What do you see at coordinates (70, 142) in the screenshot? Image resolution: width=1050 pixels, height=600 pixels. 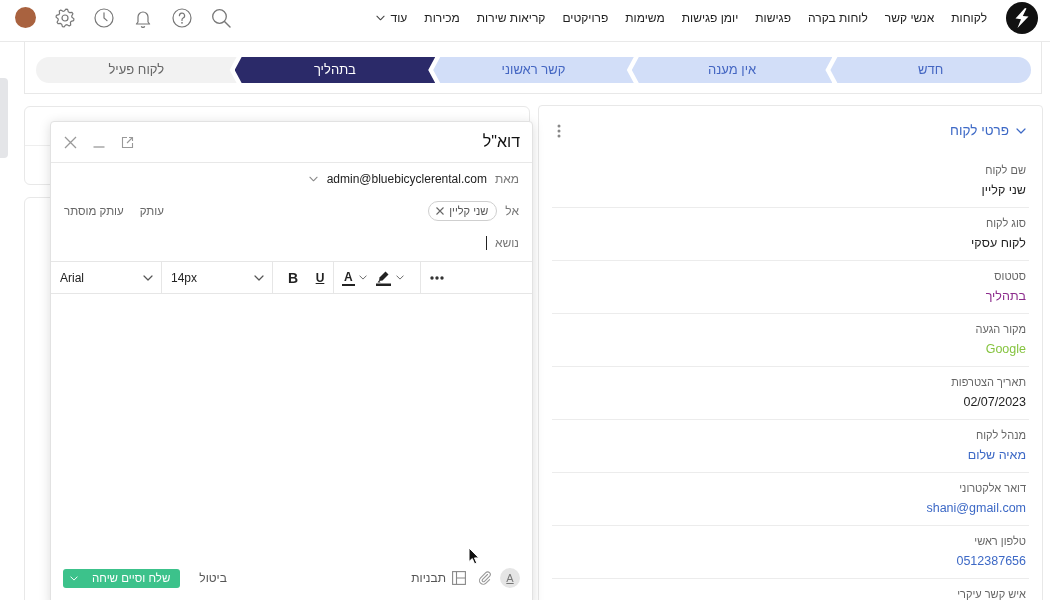 I see `close-icon` at bounding box center [70, 142].